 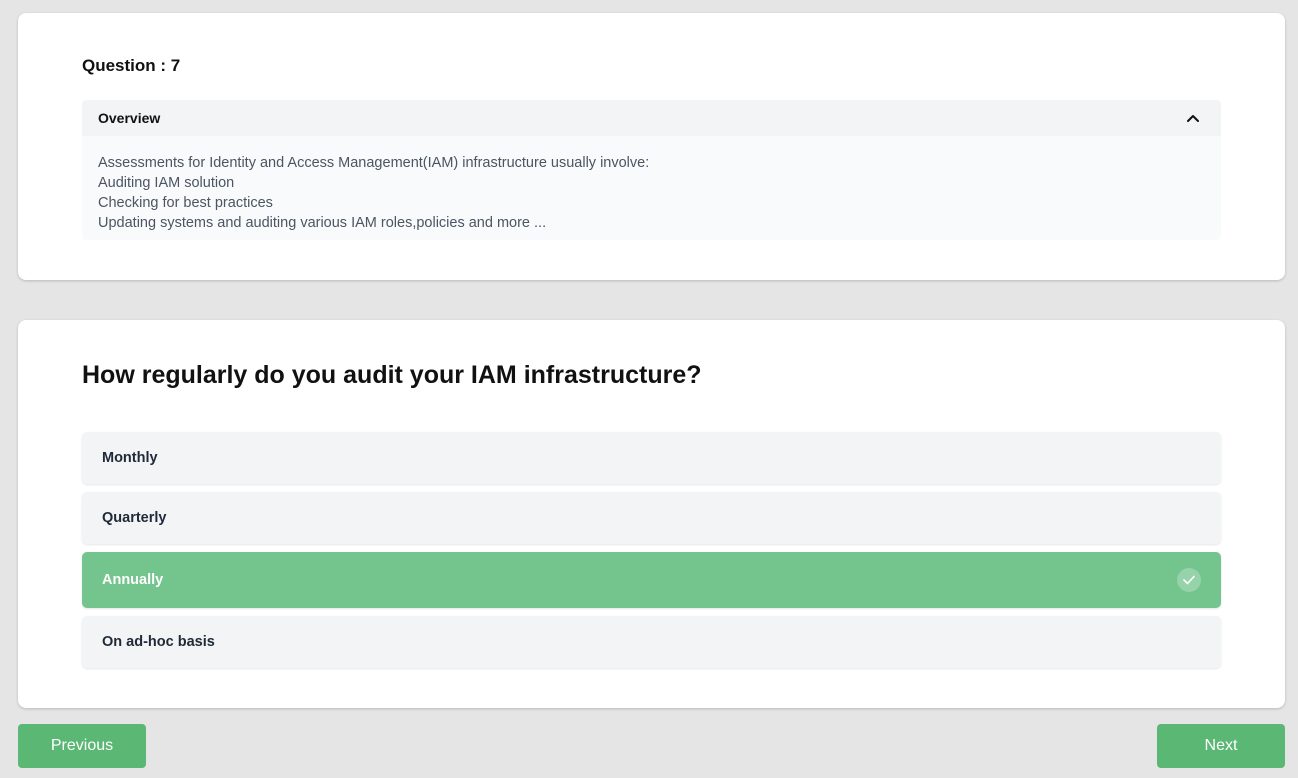 What do you see at coordinates (1193, 118) in the screenshot?
I see `chevron-up-icon` at bounding box center [1193, 118].